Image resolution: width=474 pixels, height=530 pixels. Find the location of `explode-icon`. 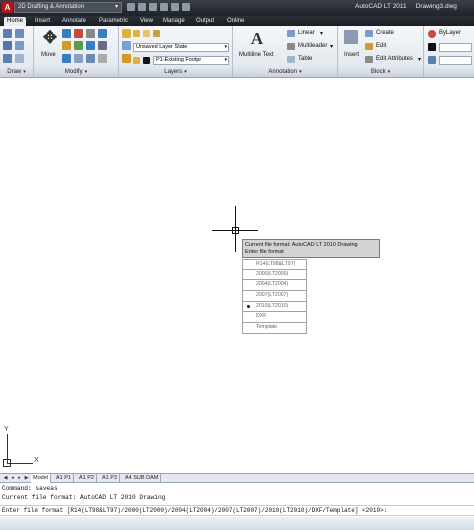

explode-icon is located at coordinates (90, 45).